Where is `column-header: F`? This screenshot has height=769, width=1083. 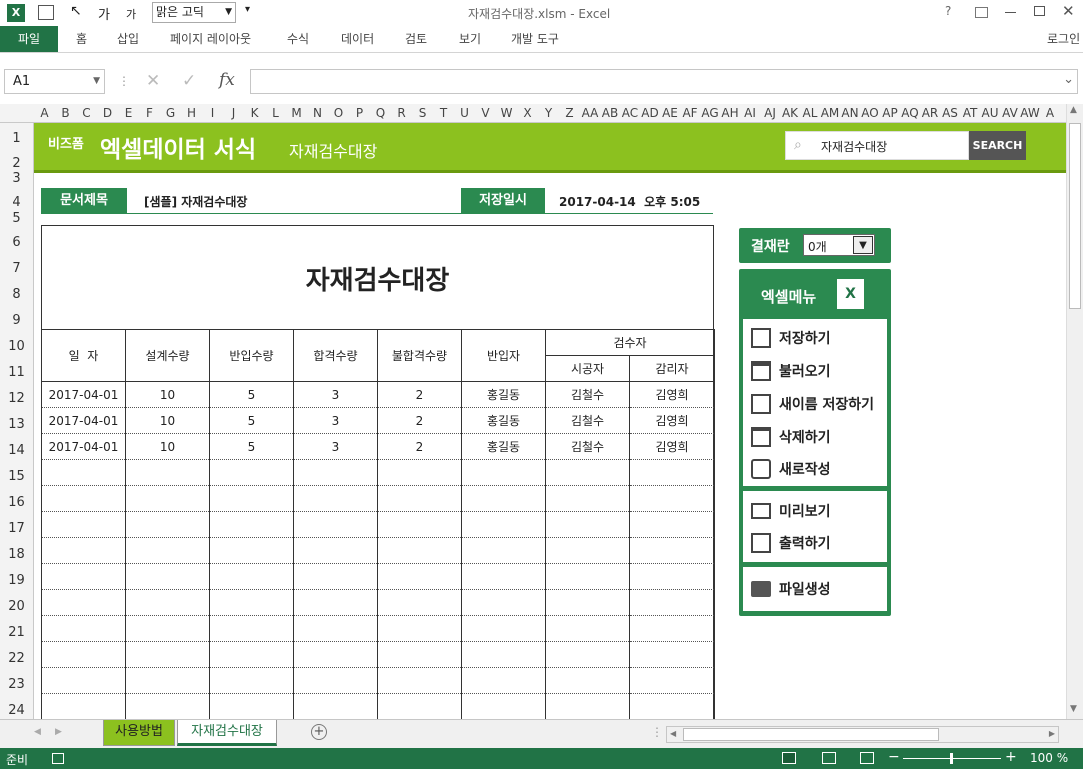
column-header: F is located at coordinates (149, 113).